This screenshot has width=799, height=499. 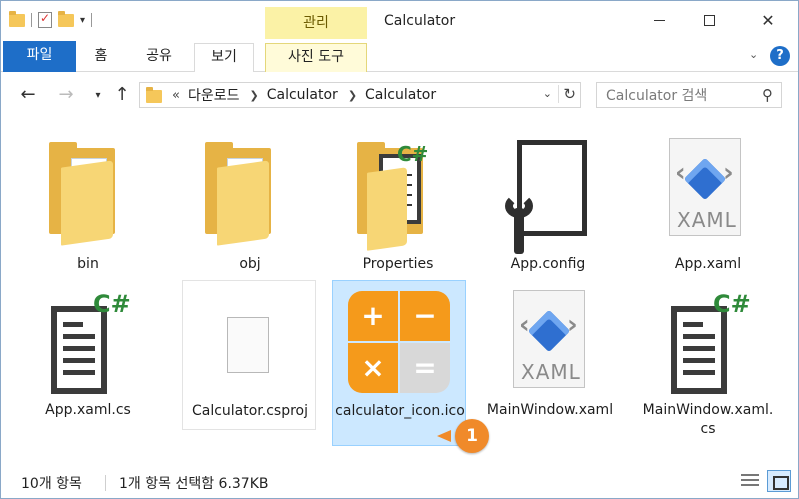 What do you see at coordinates (547, 93) in the screenshot?
I see `address-dropdown-icon: ⌄` at bounding box center [547, 93].